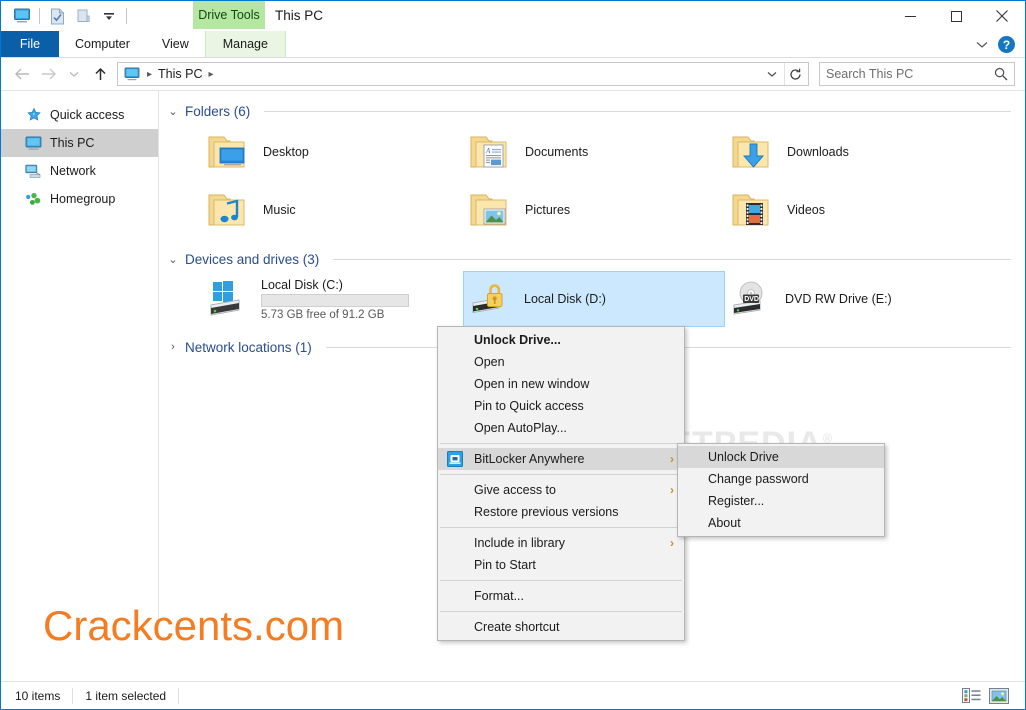  Describe the element at coordinates (323, 314) in the screenshot. I see `drive-free-space-c: 5.73 GB free of 91.2 GB` at that location.